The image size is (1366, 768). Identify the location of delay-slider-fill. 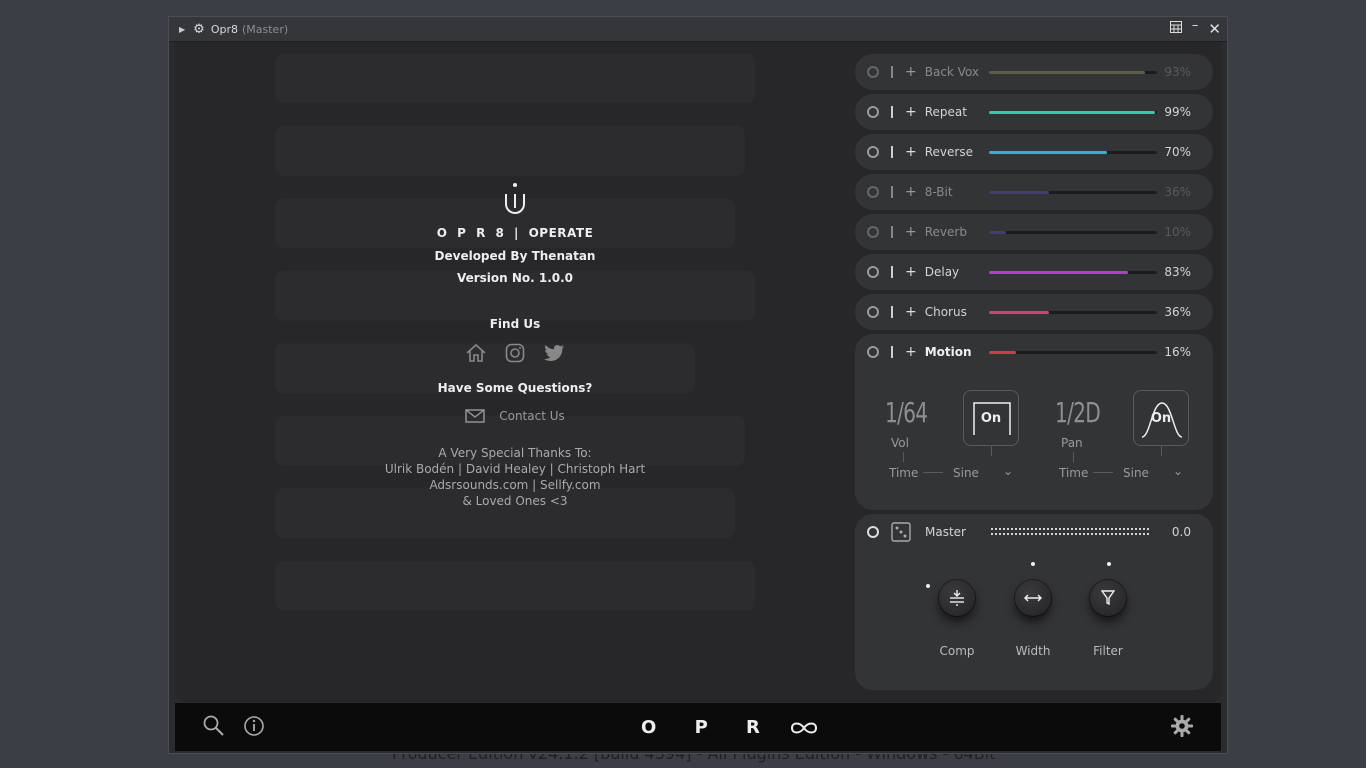
(1059, 272).